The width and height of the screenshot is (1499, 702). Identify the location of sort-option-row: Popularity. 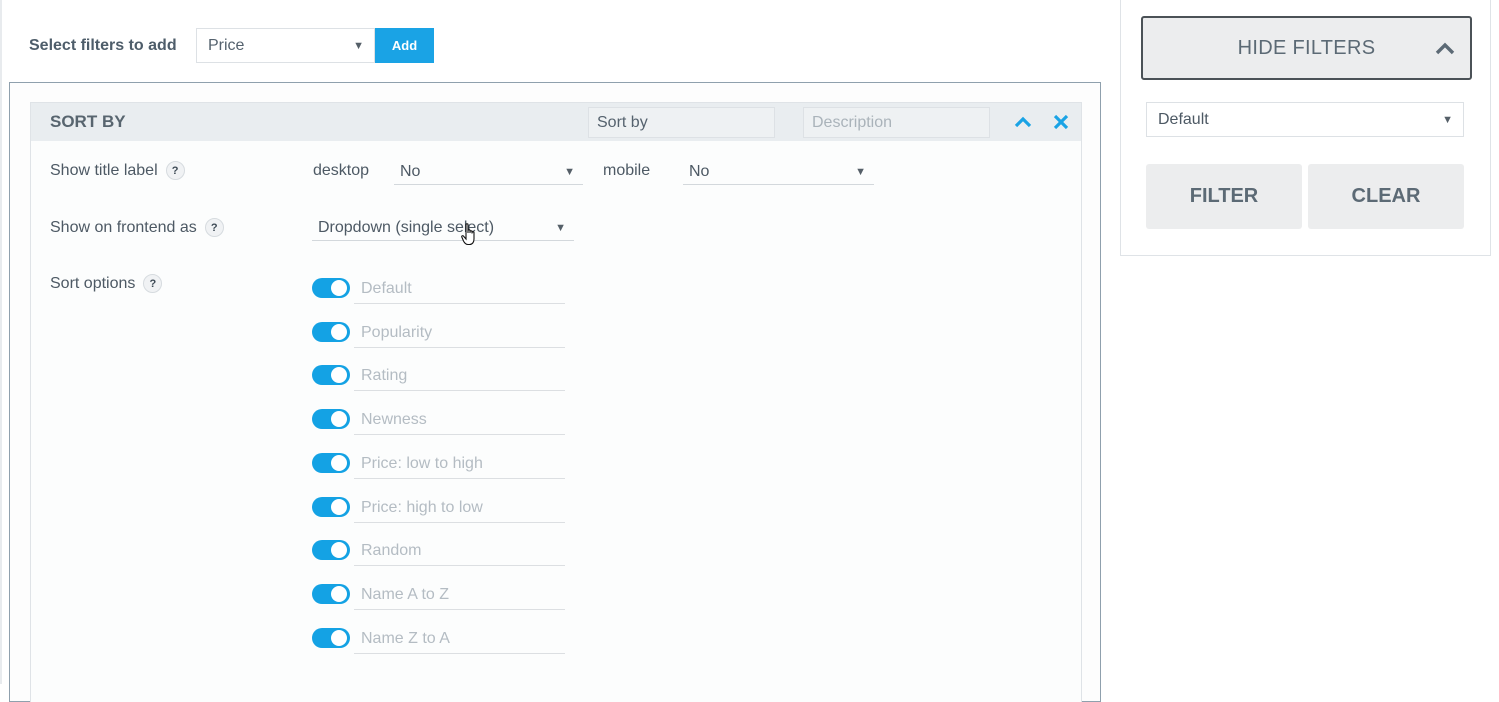
(438, 335).